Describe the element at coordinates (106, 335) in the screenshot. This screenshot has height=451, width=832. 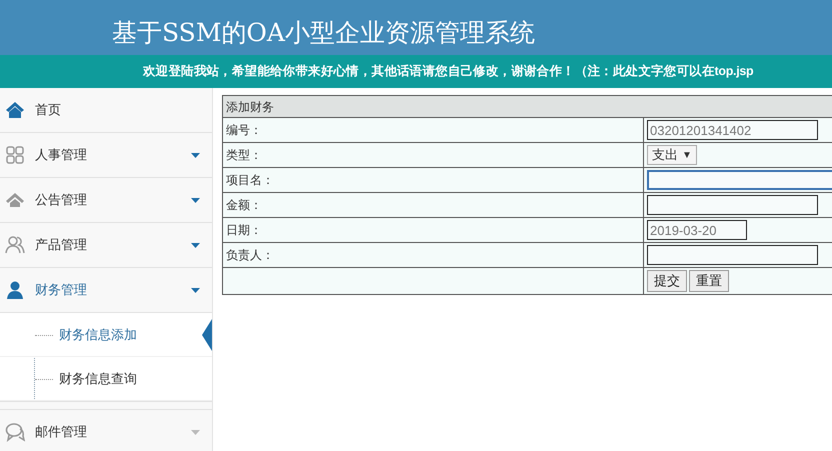
I see `submenu-item: 财务信息添加` at that location.